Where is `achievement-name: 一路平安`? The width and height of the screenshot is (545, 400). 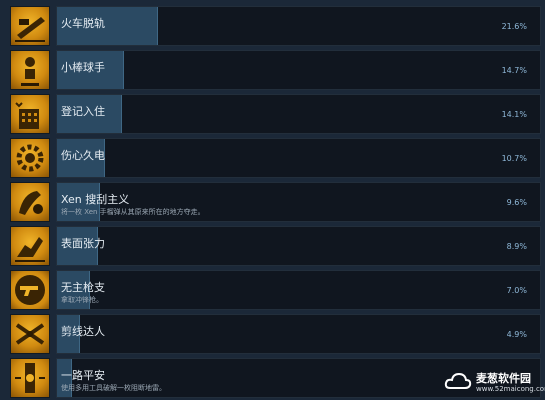
achievement-name: 一路平安 is located at coordinates (83, 375).